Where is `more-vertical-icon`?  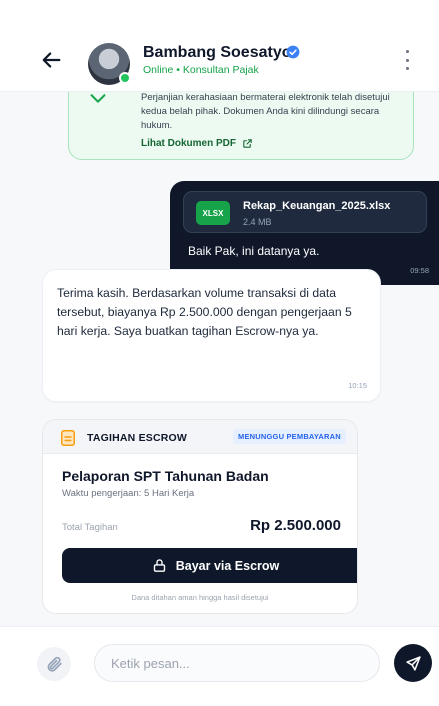
more-vertical-icon is located at coordinates (407, 51).